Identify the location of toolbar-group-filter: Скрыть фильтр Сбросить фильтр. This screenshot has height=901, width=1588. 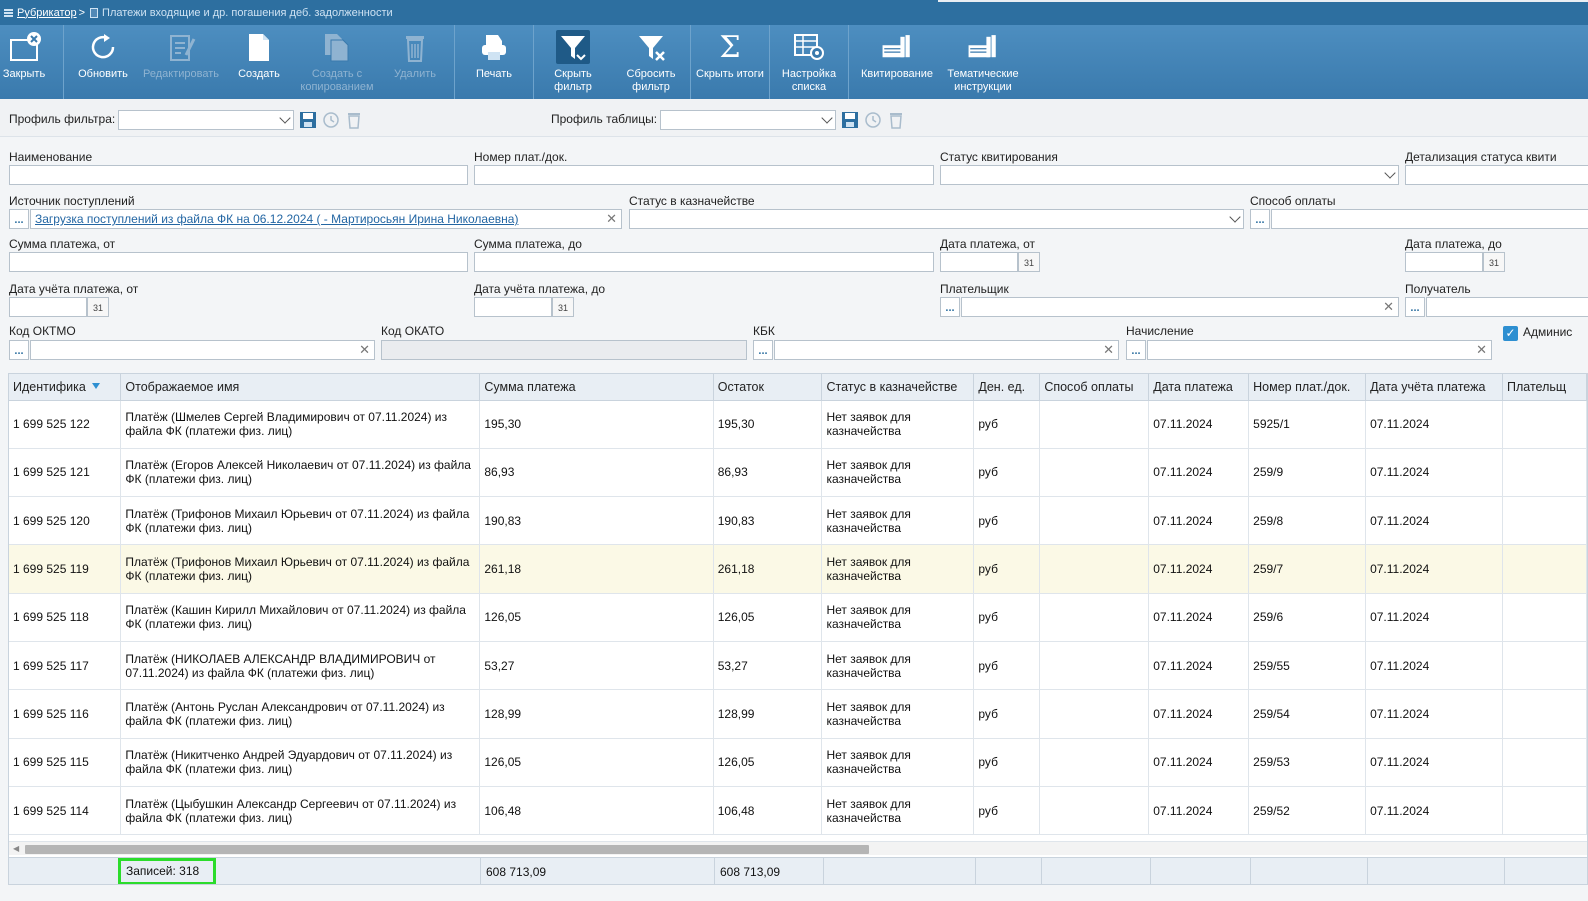
(612, 62).